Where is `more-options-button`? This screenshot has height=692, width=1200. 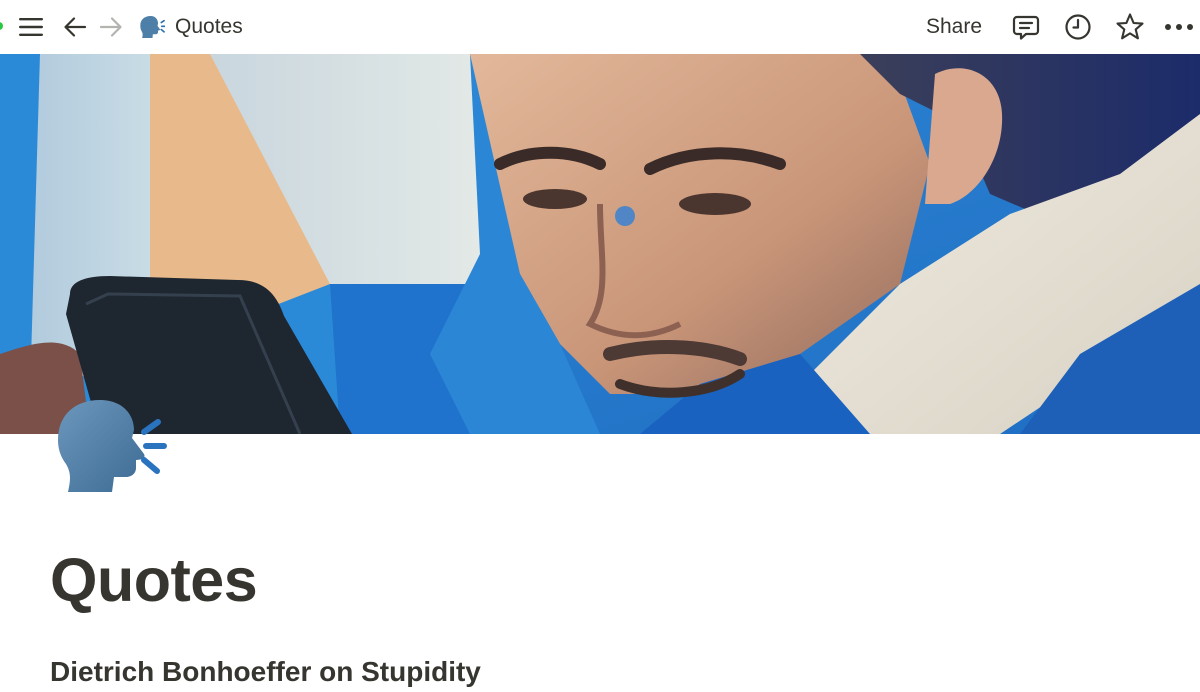
more-options-button is located at coordinates (1179, 27).